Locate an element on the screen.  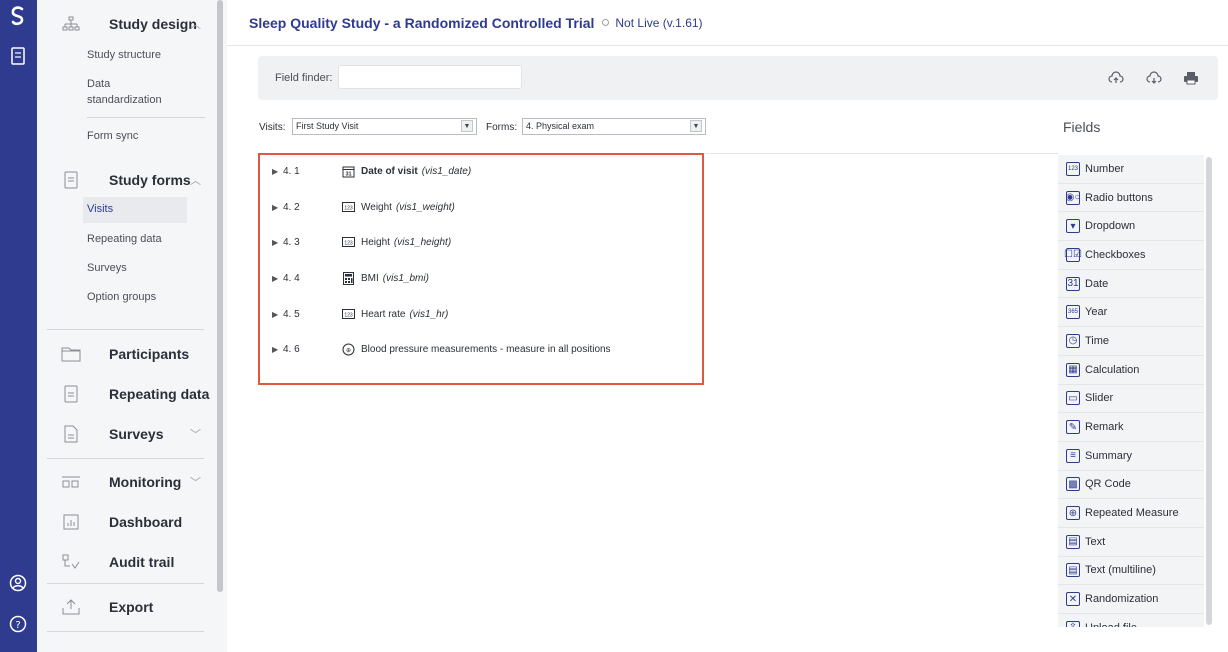
nav-monitoring: Monitoring ﹀ is located at coordinates (126, 482).